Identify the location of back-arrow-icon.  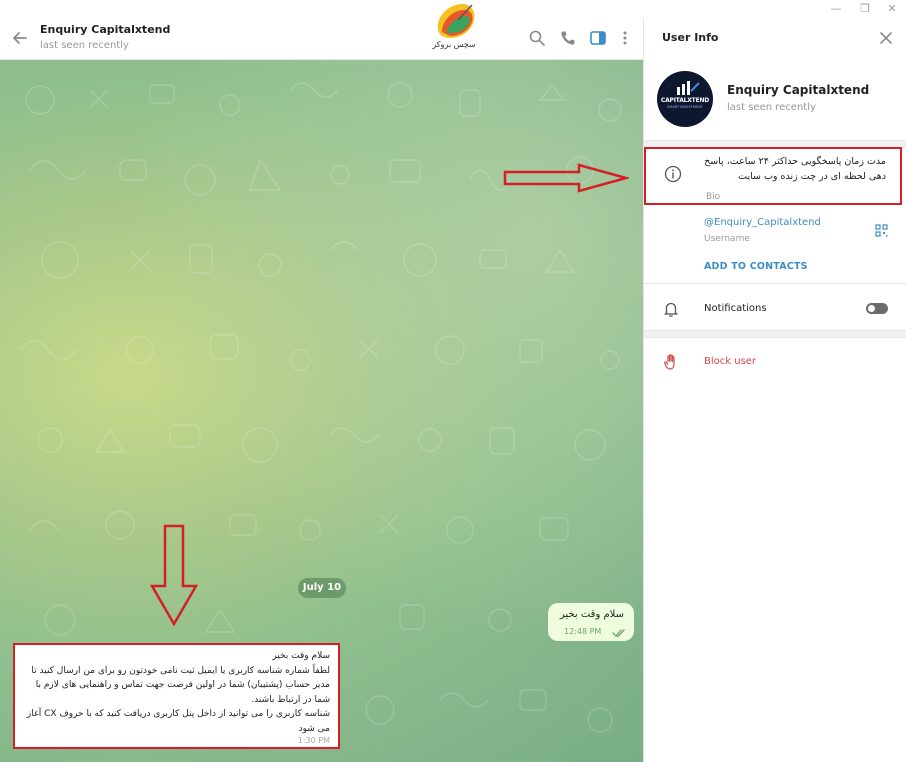
(20, 38).